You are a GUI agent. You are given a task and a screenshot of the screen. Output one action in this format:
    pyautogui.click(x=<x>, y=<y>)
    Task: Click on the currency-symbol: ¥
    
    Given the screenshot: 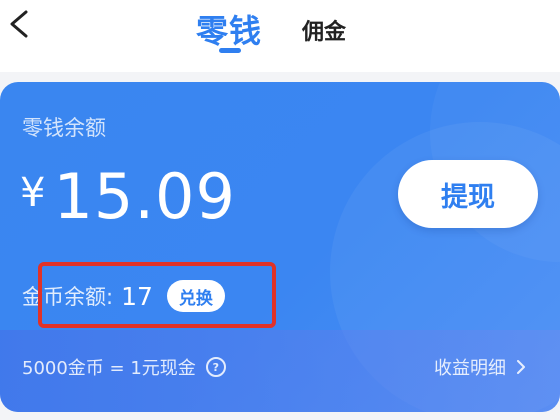 What is the action you would take?
    pyautogui.click(x=33, y=193)
    